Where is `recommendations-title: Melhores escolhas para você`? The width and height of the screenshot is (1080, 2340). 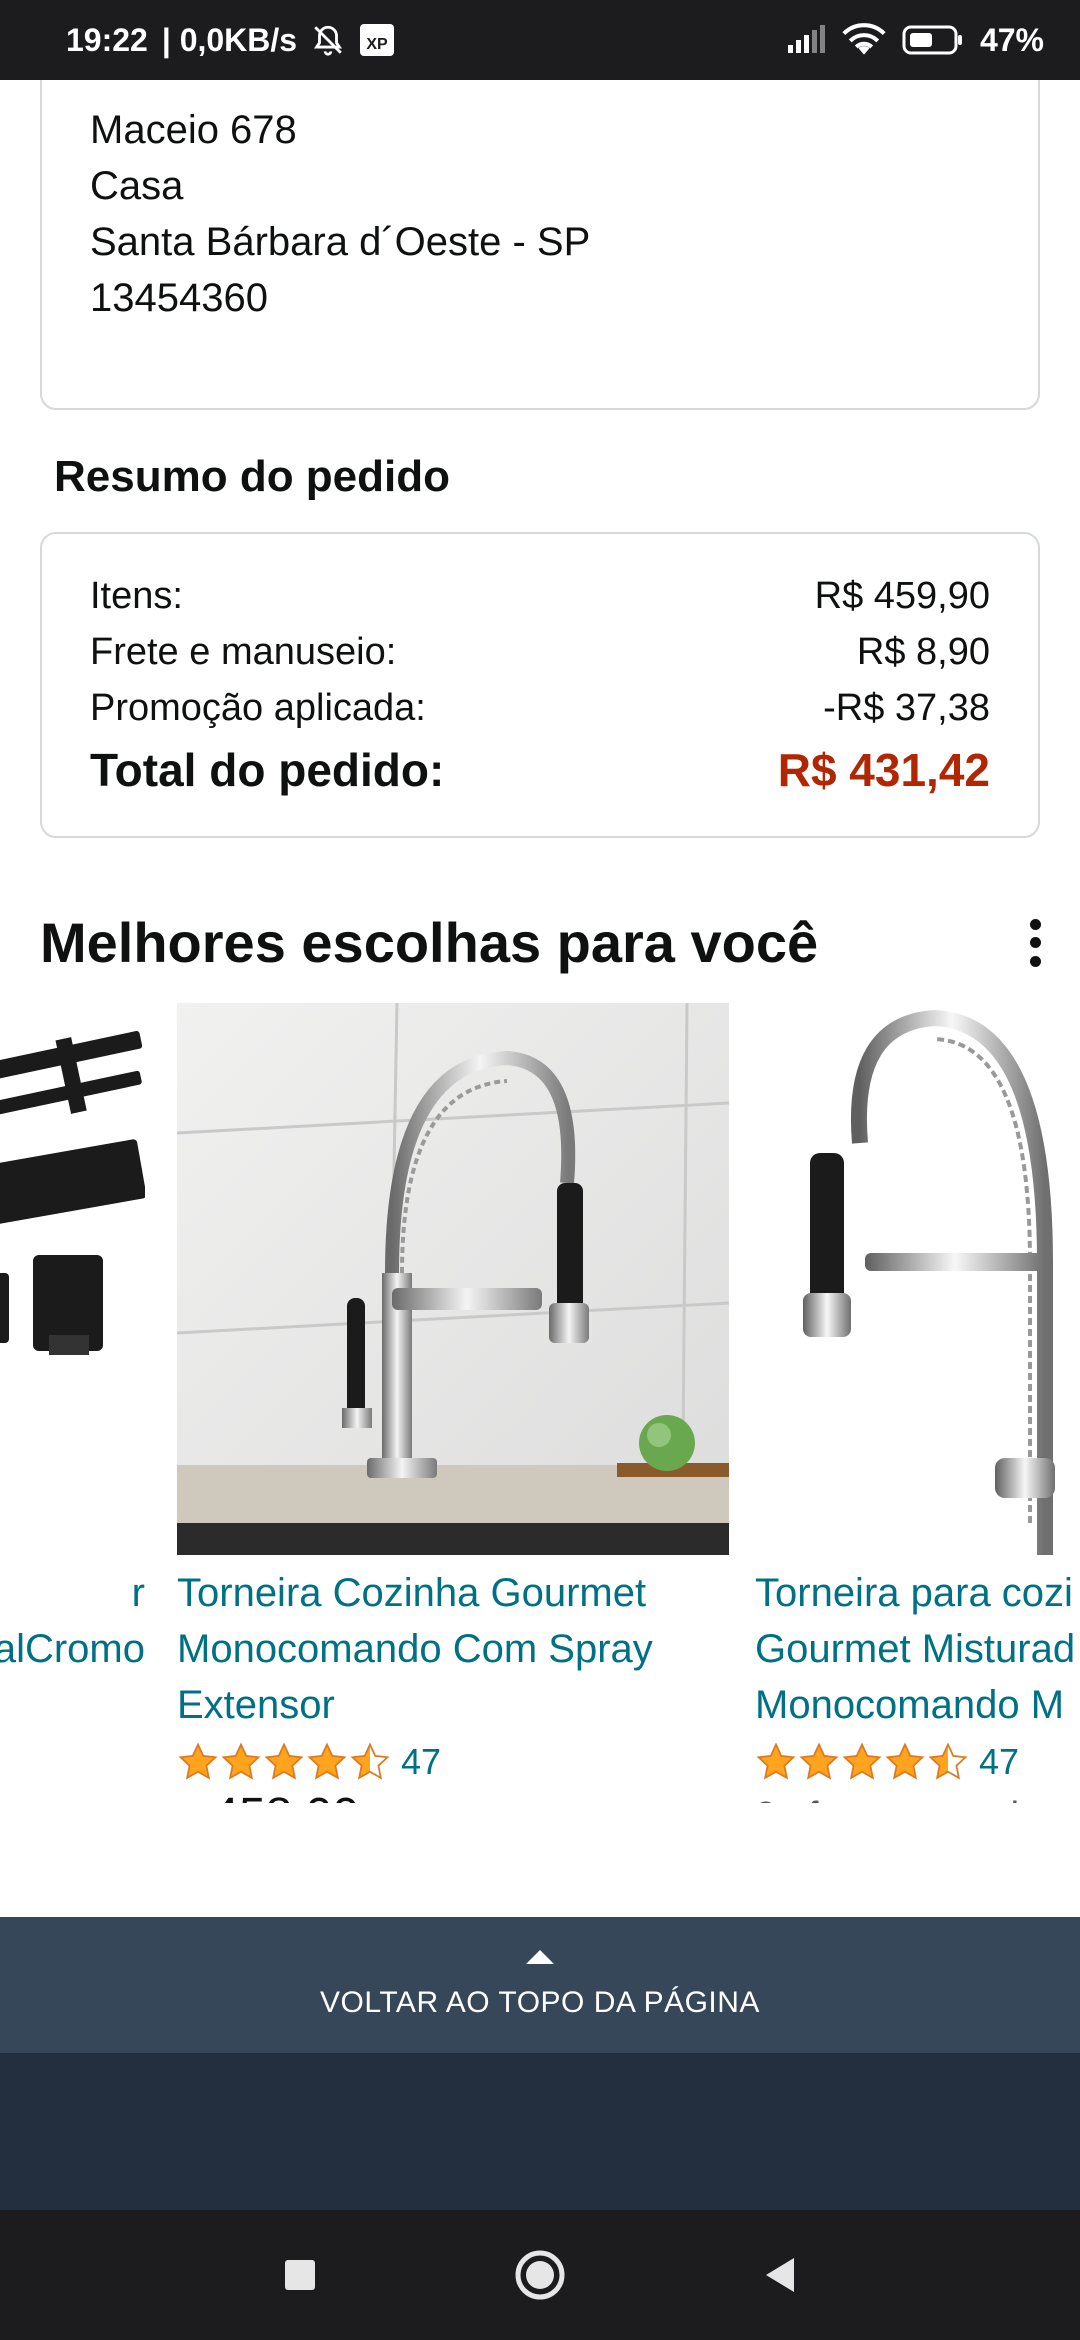
recommendations-title: Melhores escolhas para você is located at coordinates (429, 942).